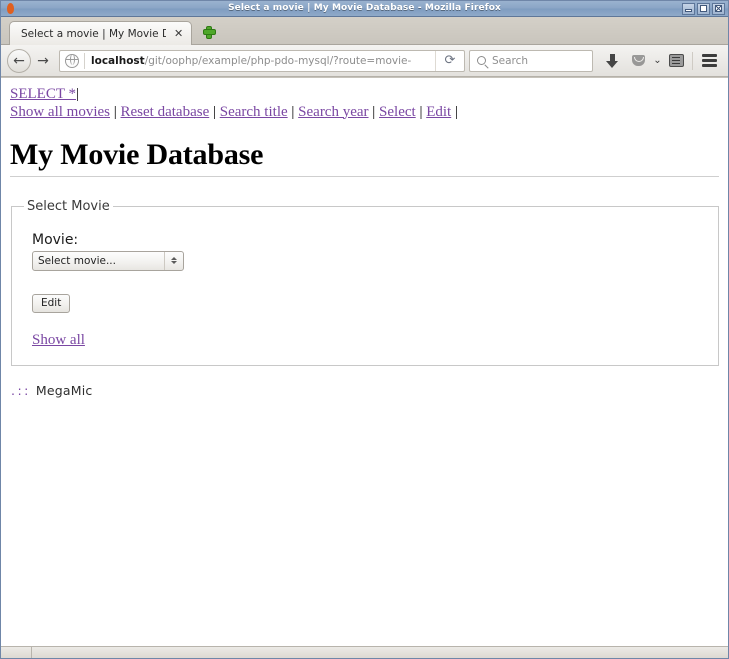 This screenshot has height=659, width=729. I want to click on toolbar-icons: ⌄, so click(660, 61).